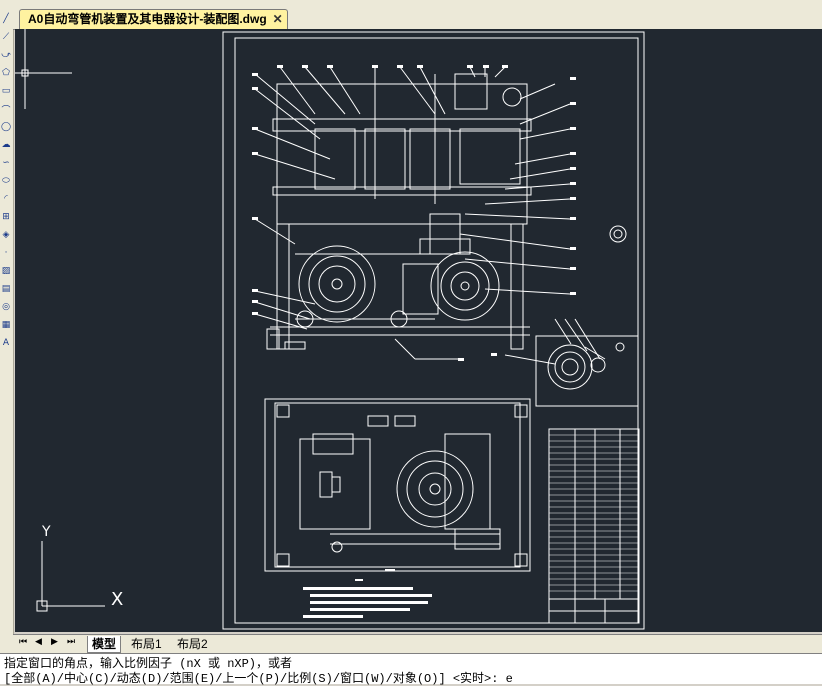 This screenshot has width=822, height=686. What do you see at coordinates (367, 593) in the screenshot?
I see `technical-notes` at bounding box center [367, 593].